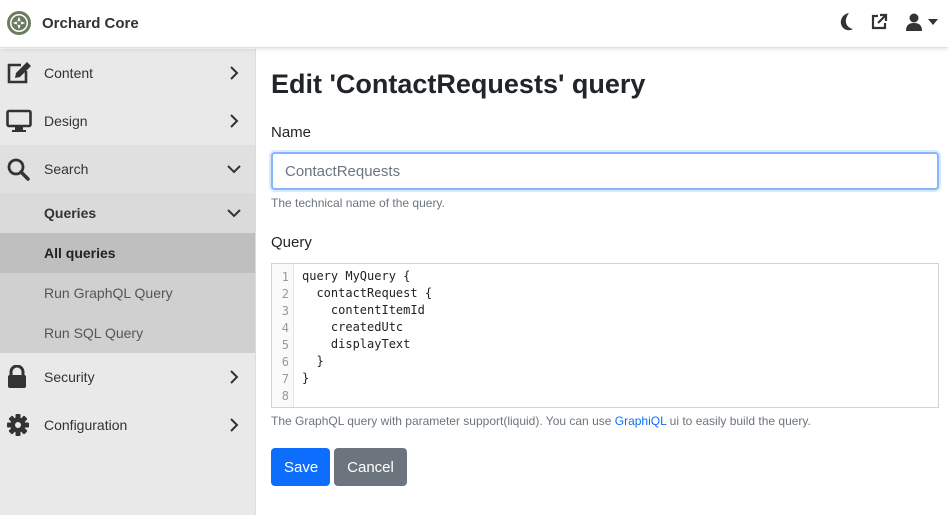  Describe the element at coordinates (86, 425) in the screenshot. I see `sidebar-item-label: Configuration` at that location.